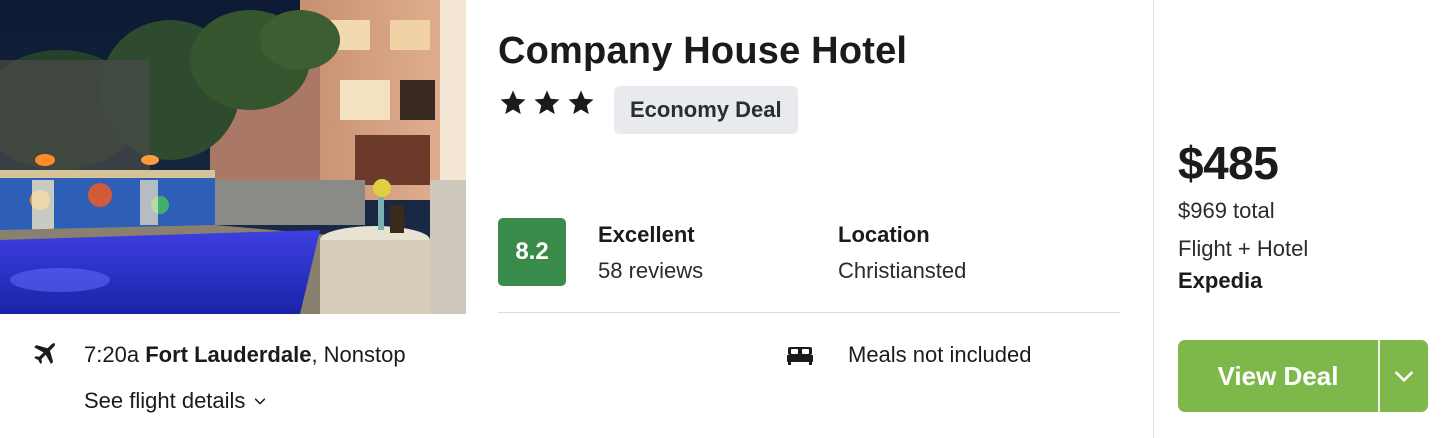 The height and width of the screenshot is (438, 1450). Describe the element at coordinates (1226, 210) in the screenshot. I see `total-price: $969 total` at that location.